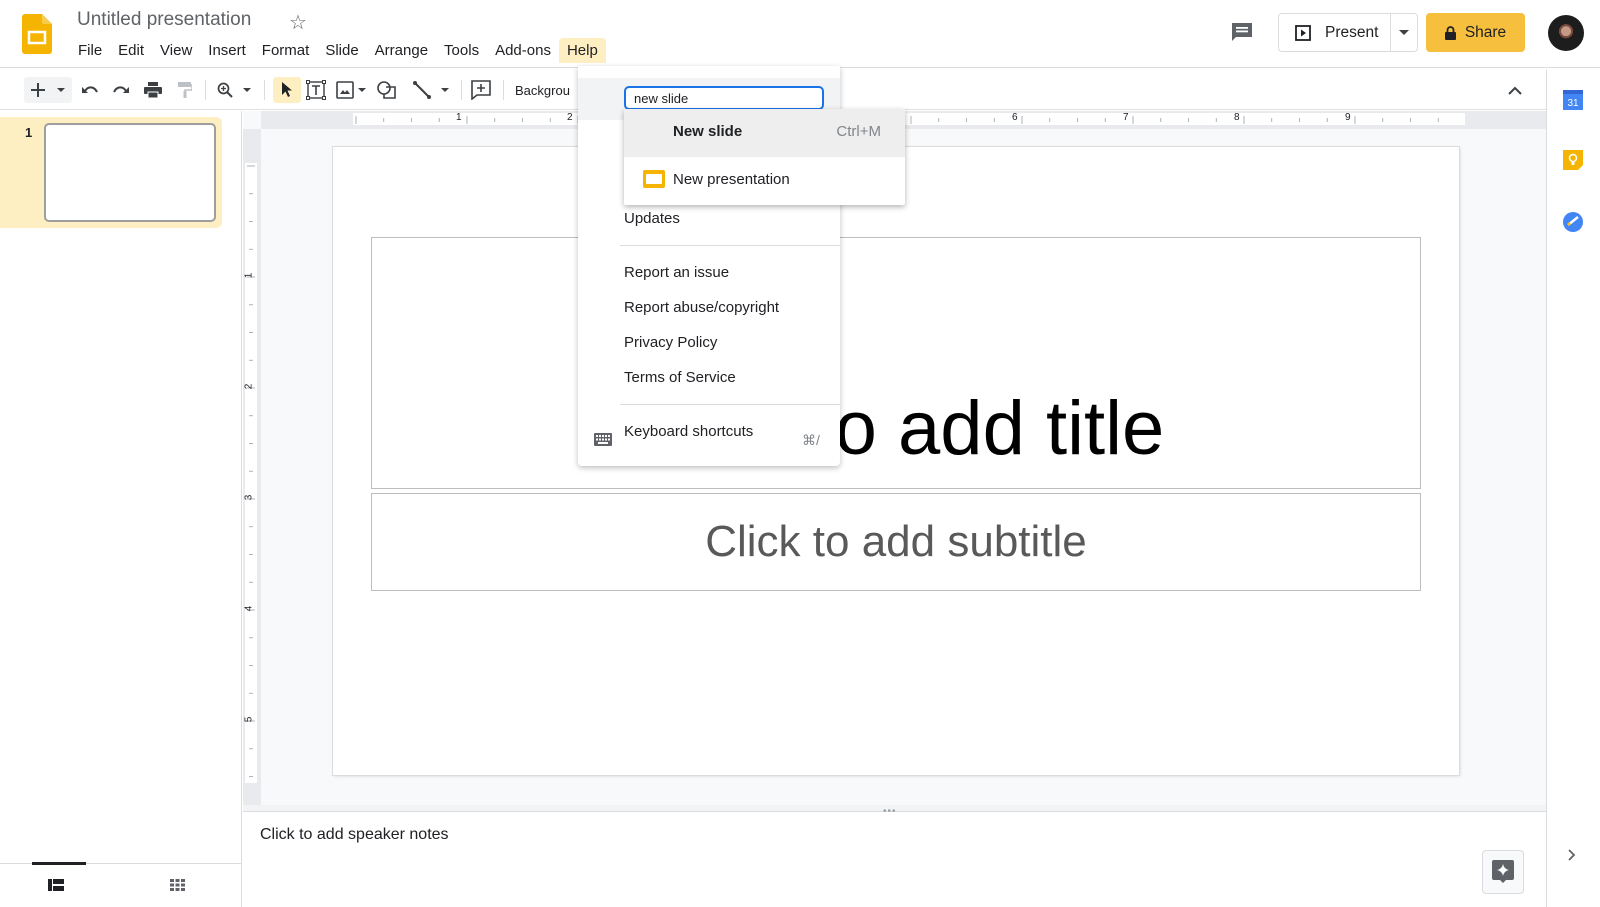 This screenshot has height=907, width=1600. I want to click on menu-format: Format, so click(286, 50).